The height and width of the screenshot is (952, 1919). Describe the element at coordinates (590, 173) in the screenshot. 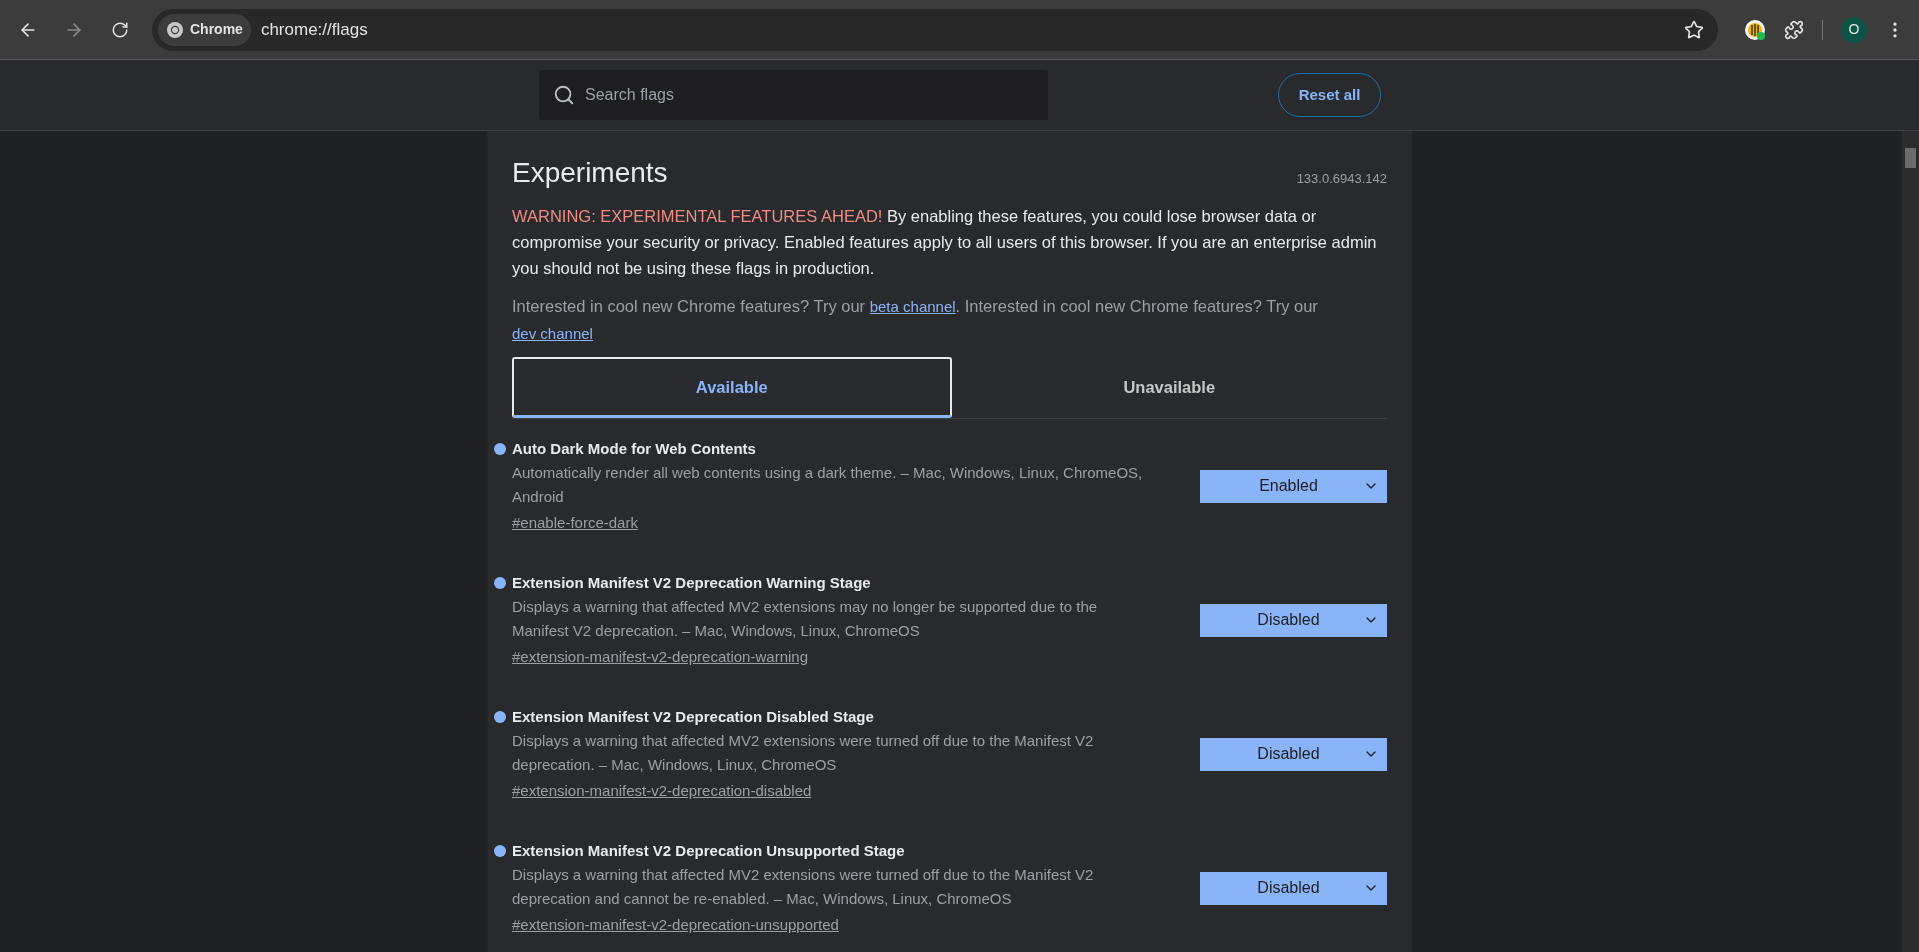

I see `page-title: Experiments` at that location.